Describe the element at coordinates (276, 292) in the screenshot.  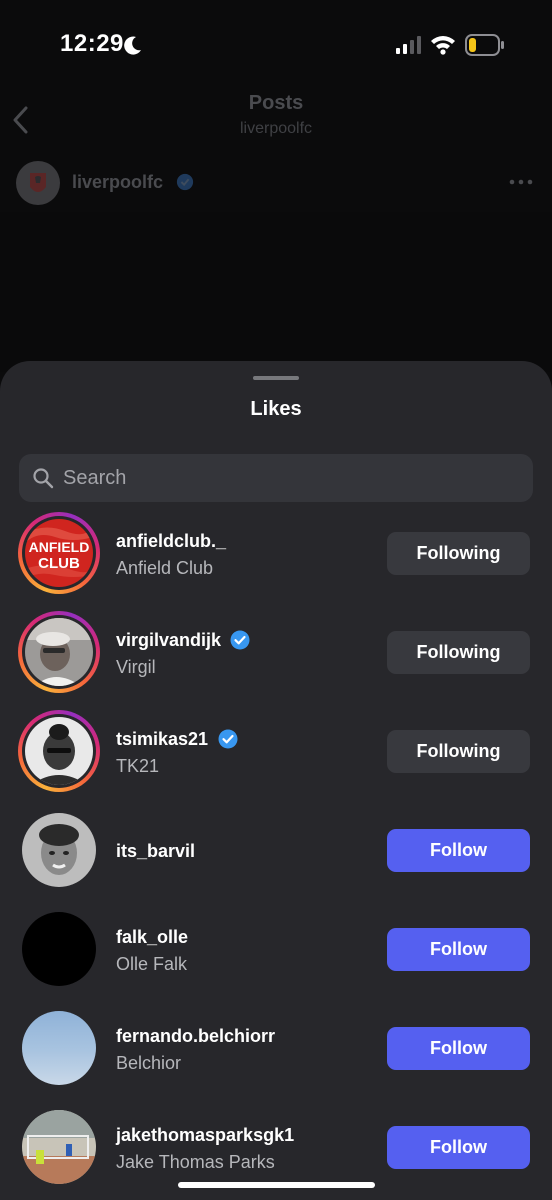
I see `post-image` at that location.